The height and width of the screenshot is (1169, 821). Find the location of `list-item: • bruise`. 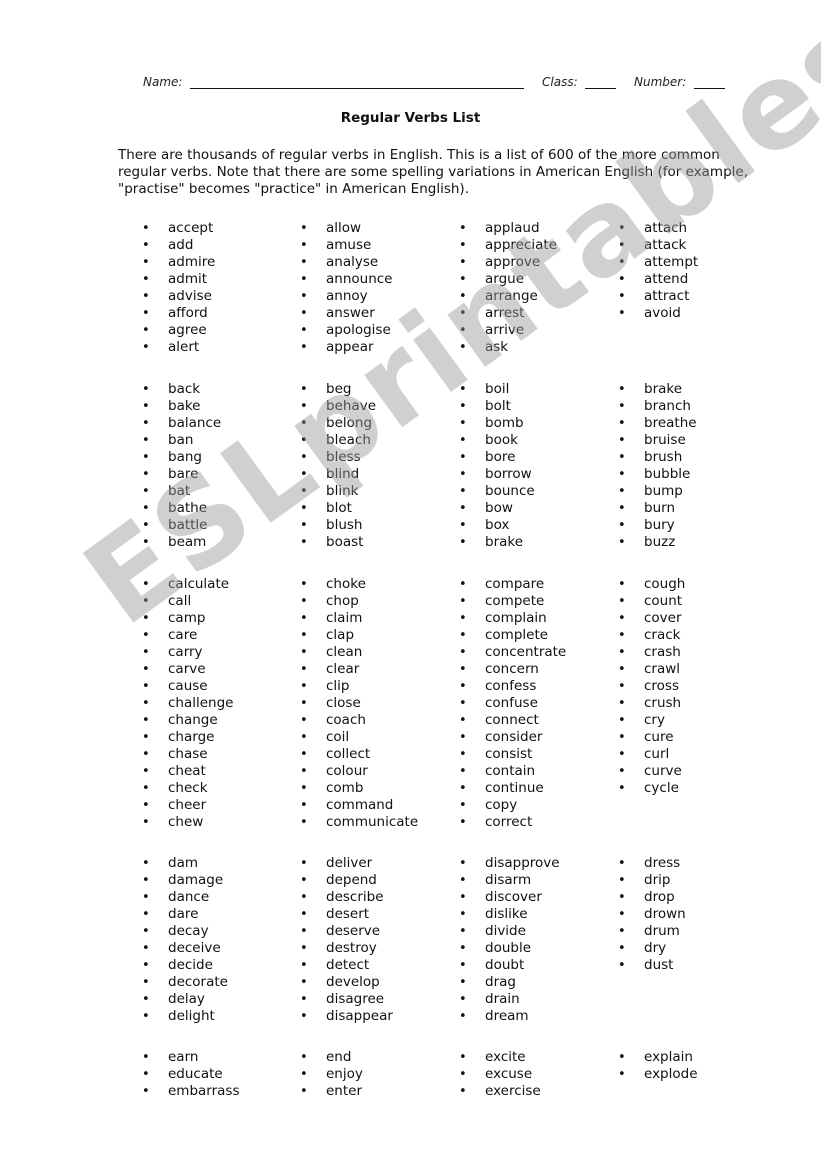

list-item: • bruise is located at coordinates (657, 440).